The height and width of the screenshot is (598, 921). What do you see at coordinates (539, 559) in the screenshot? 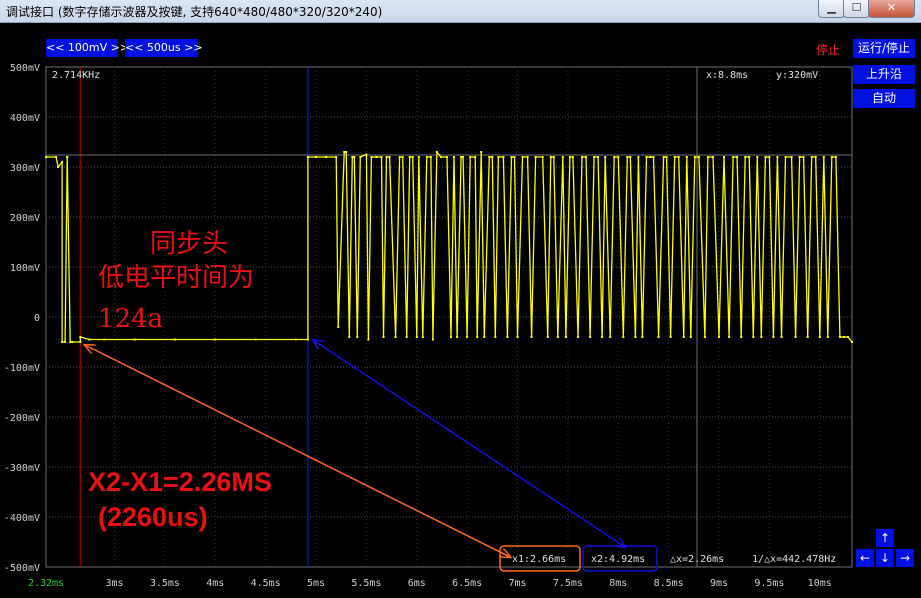
I see `x1-readout: x1:2.66ms` at bounding box center [539, 559].